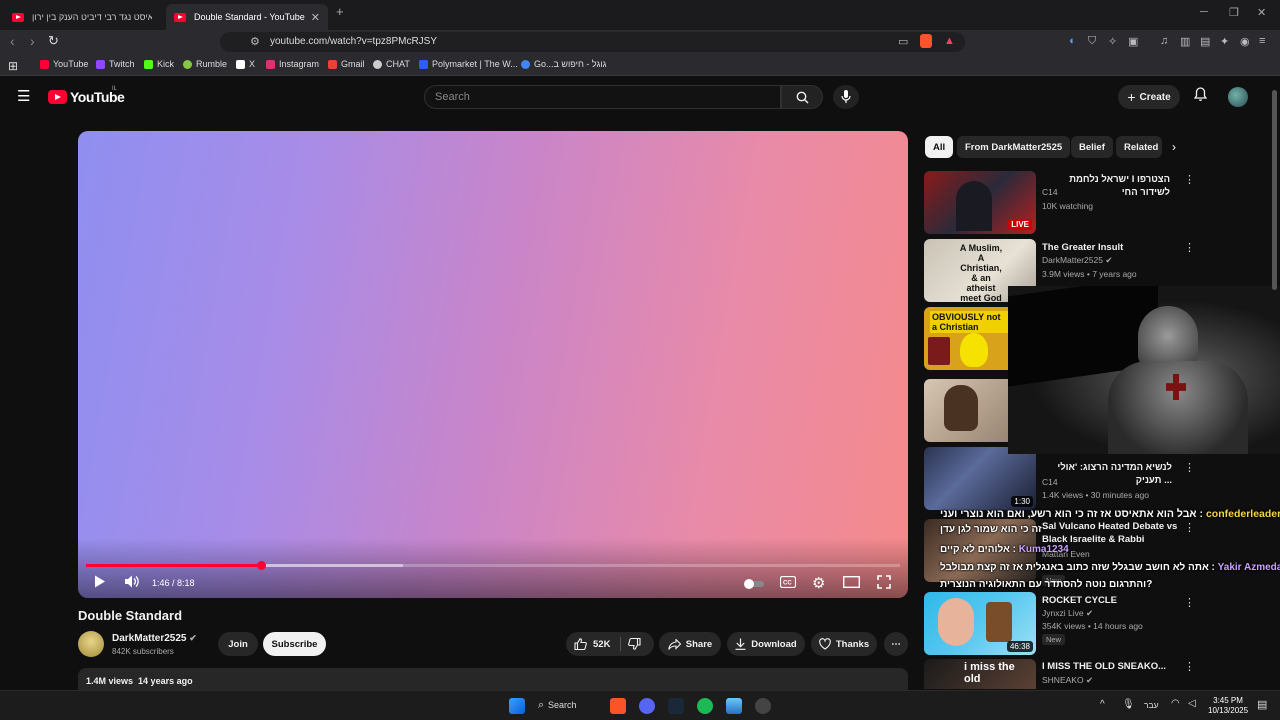 The height and width of the screenshot is (720, 1280). I want to click on close-tab-icon: ✕, so click(315, 17).